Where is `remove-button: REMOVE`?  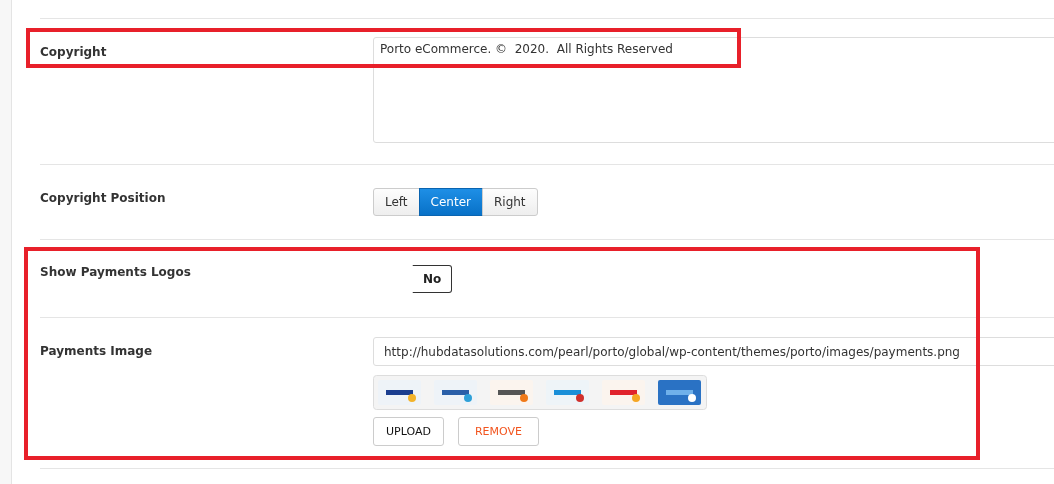 remove-button: REMOVE is located at coordinates (498, 431).